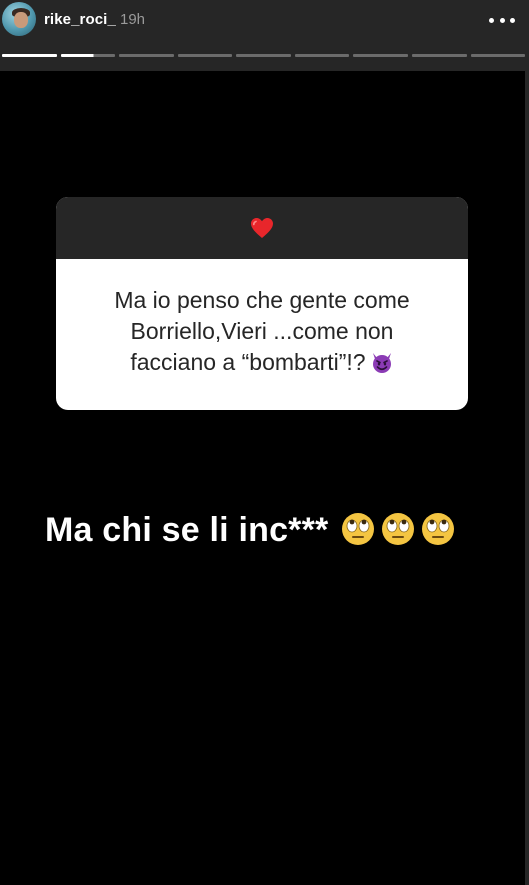  Describe the element at coordinates (262, 331) in the screenshot. I see `question-line: Borriello,Vieri ...come non` at that location.